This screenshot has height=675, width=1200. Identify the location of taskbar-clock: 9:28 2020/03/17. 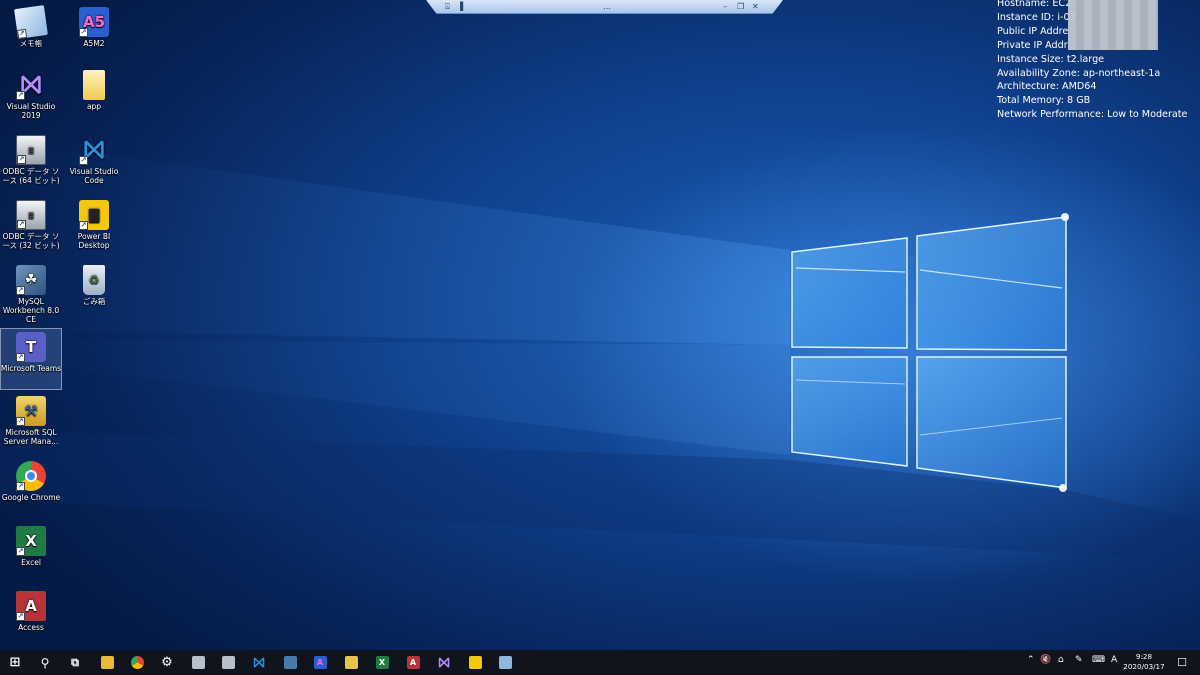
(1144, 662).